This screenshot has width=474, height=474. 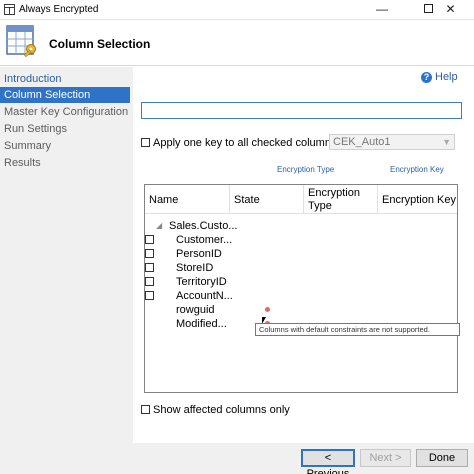 What do you see at coordinates (59, 9) in the screenshot?
I see `window-title: Always Encrypted` at bounding box center [59, 9].